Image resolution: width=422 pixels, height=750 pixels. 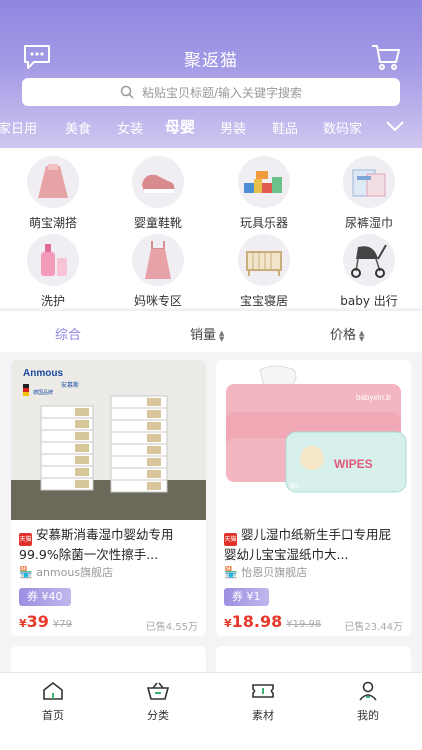 What do you see at coordinates (313, 440) in the screenshot?
I see `product-image: babyein.b WIPES 80` at bounding box center [313, 440].